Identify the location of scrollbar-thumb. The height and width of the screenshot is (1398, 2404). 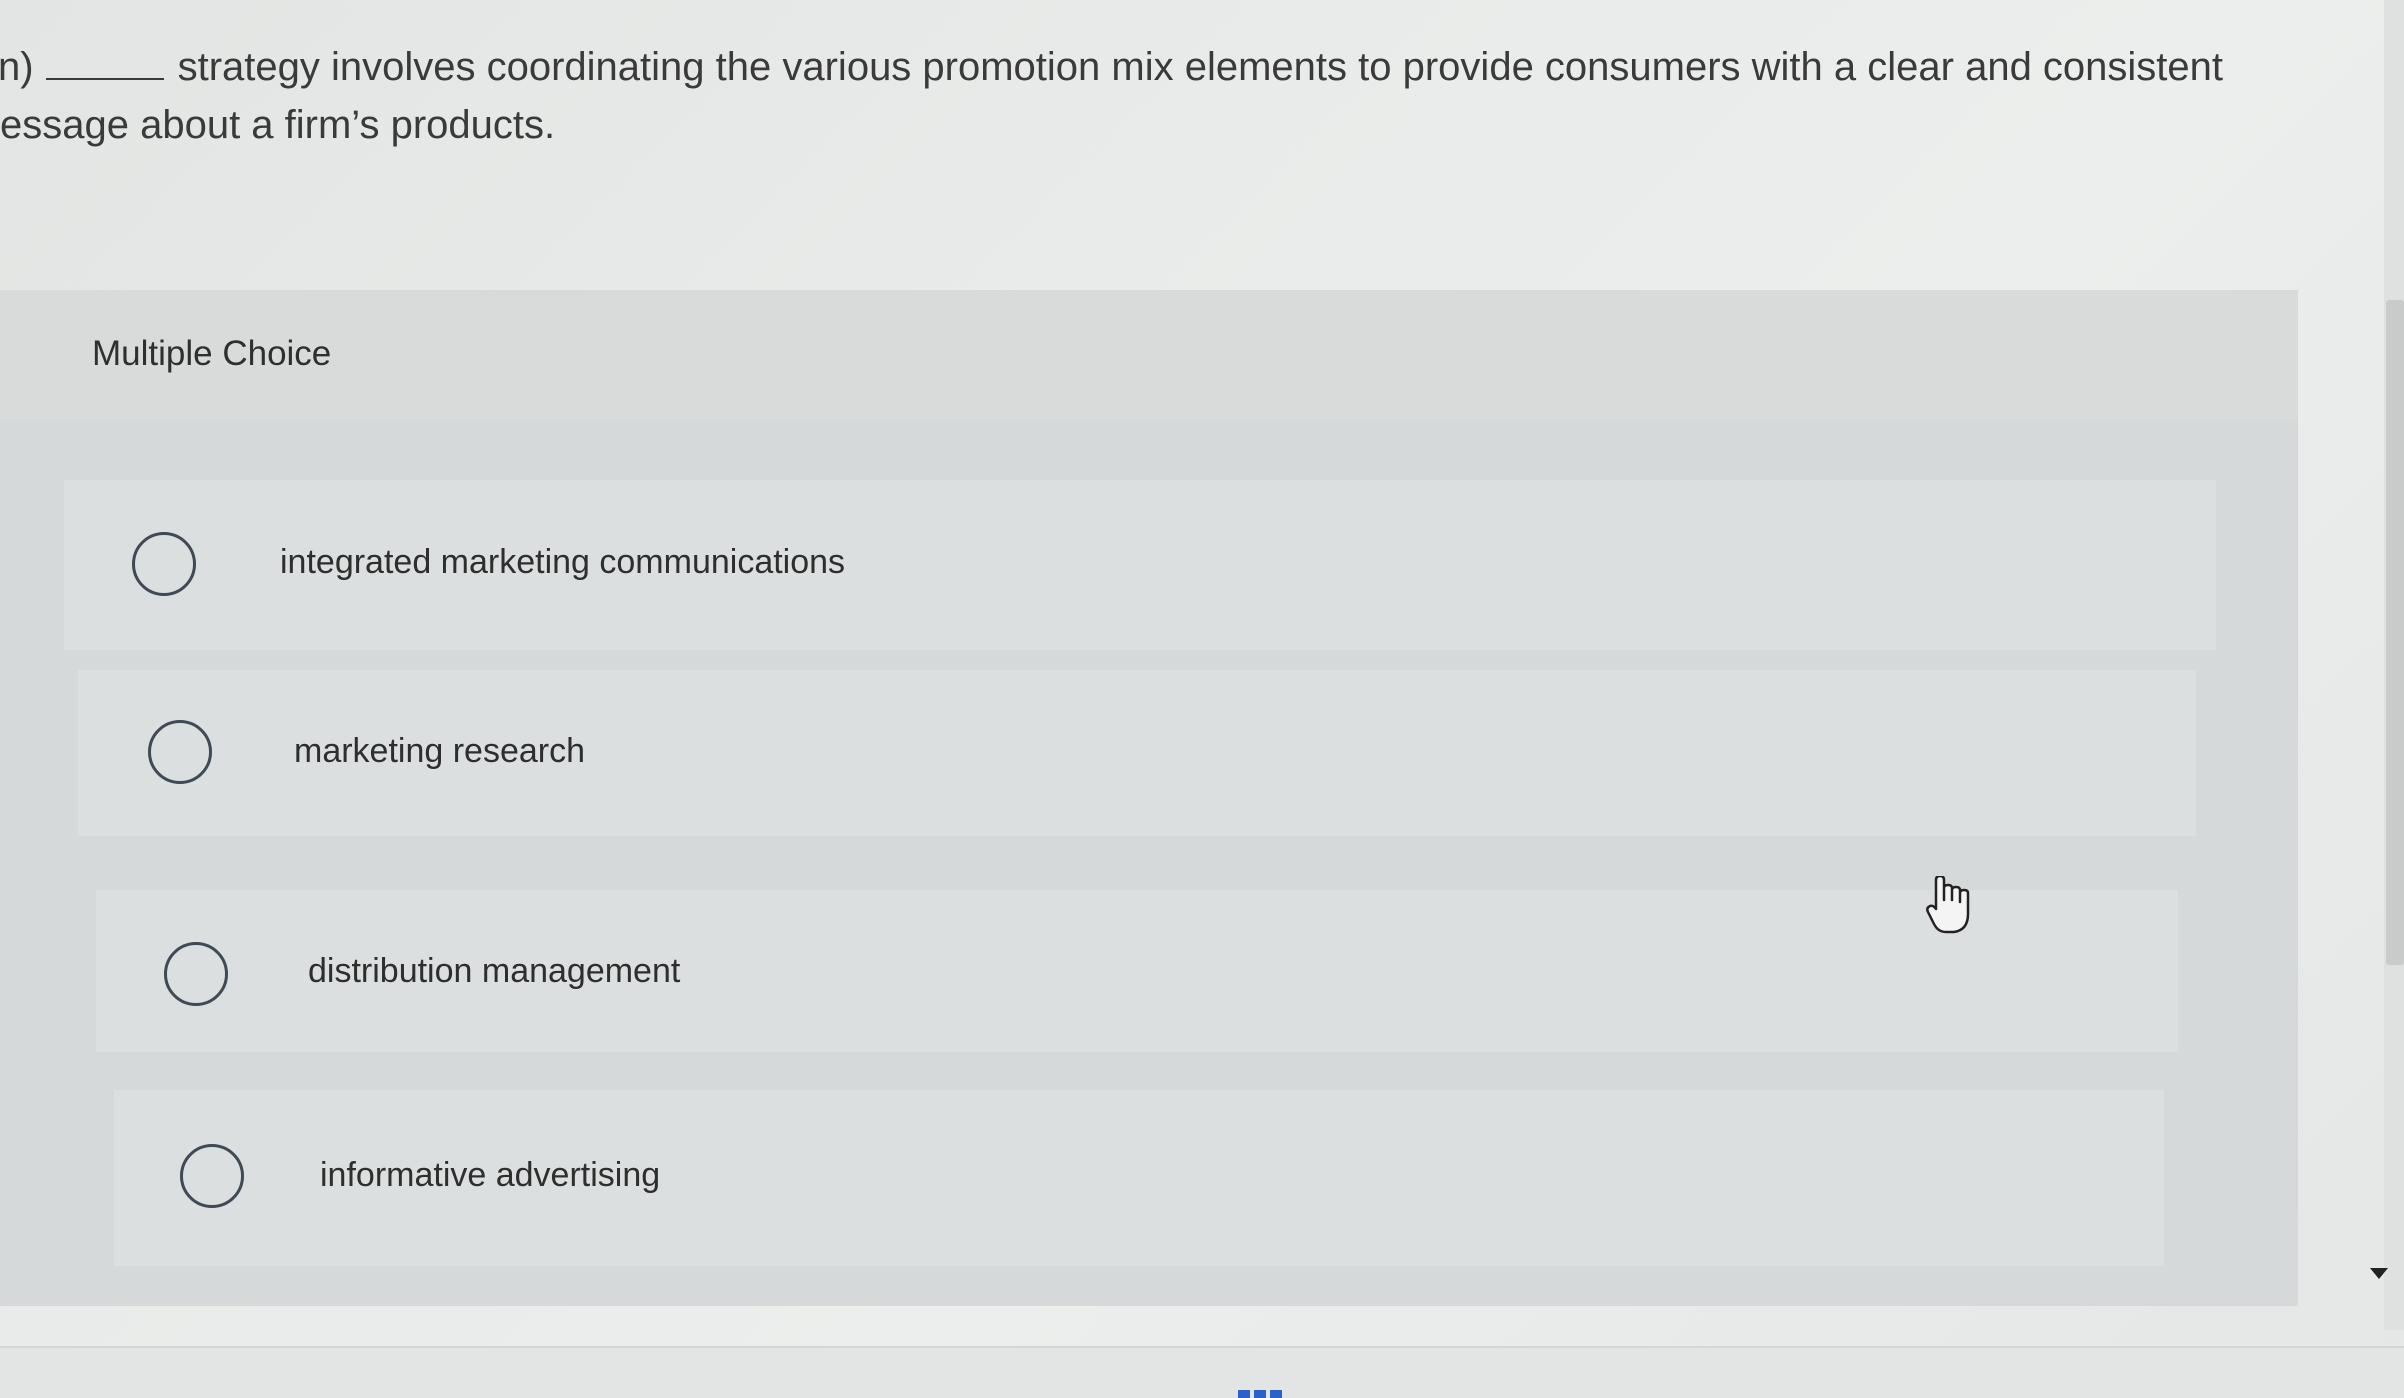
(2395, 632).